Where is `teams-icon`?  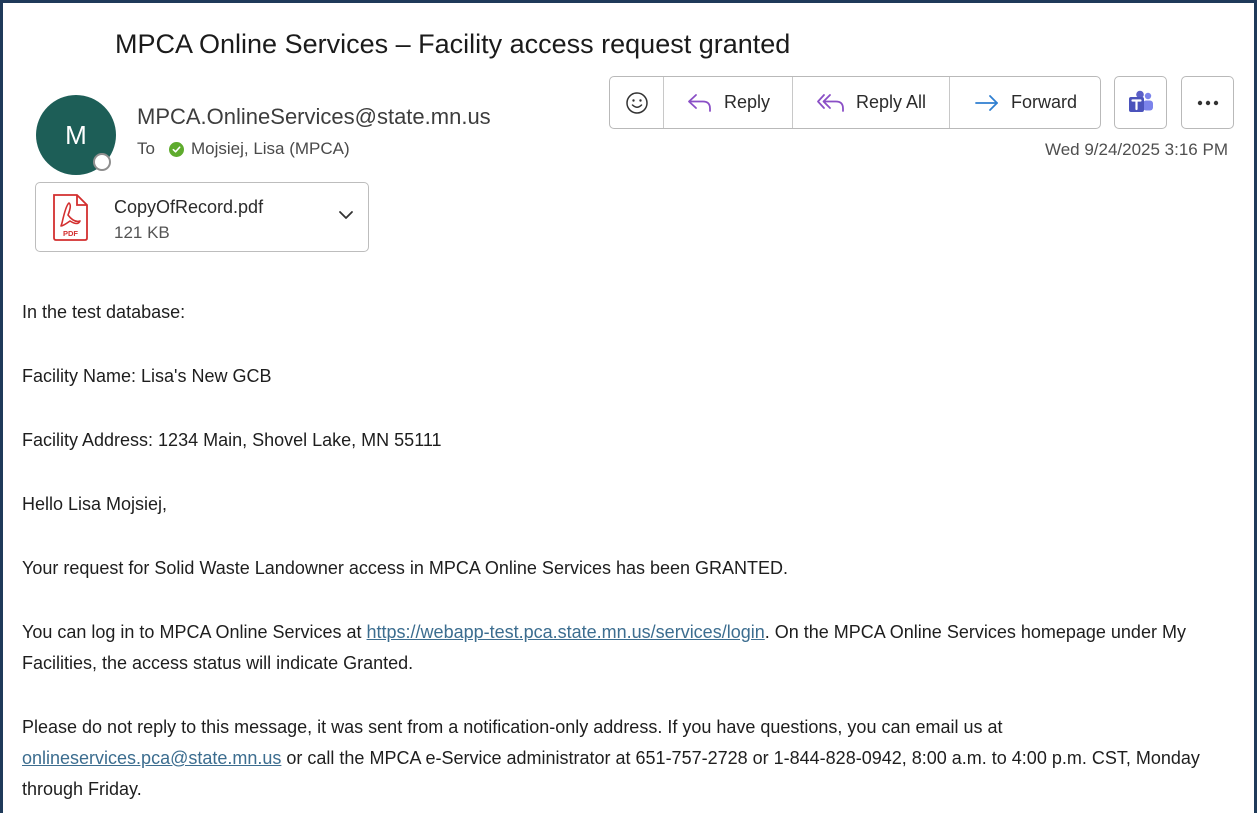 teams-icon is located at coordinates (1140, 101).